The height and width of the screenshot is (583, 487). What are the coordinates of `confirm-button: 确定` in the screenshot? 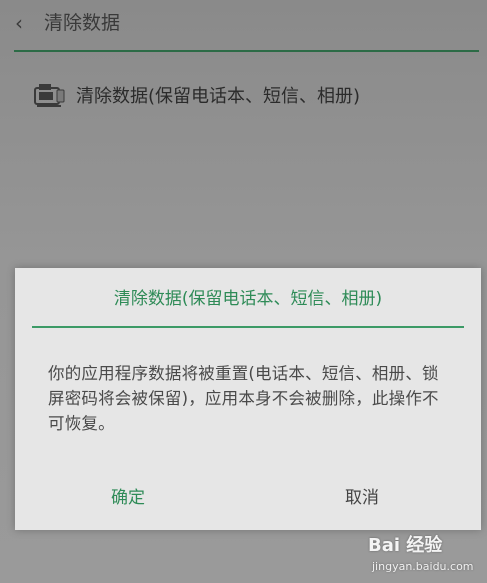 It's located at (128, 498).